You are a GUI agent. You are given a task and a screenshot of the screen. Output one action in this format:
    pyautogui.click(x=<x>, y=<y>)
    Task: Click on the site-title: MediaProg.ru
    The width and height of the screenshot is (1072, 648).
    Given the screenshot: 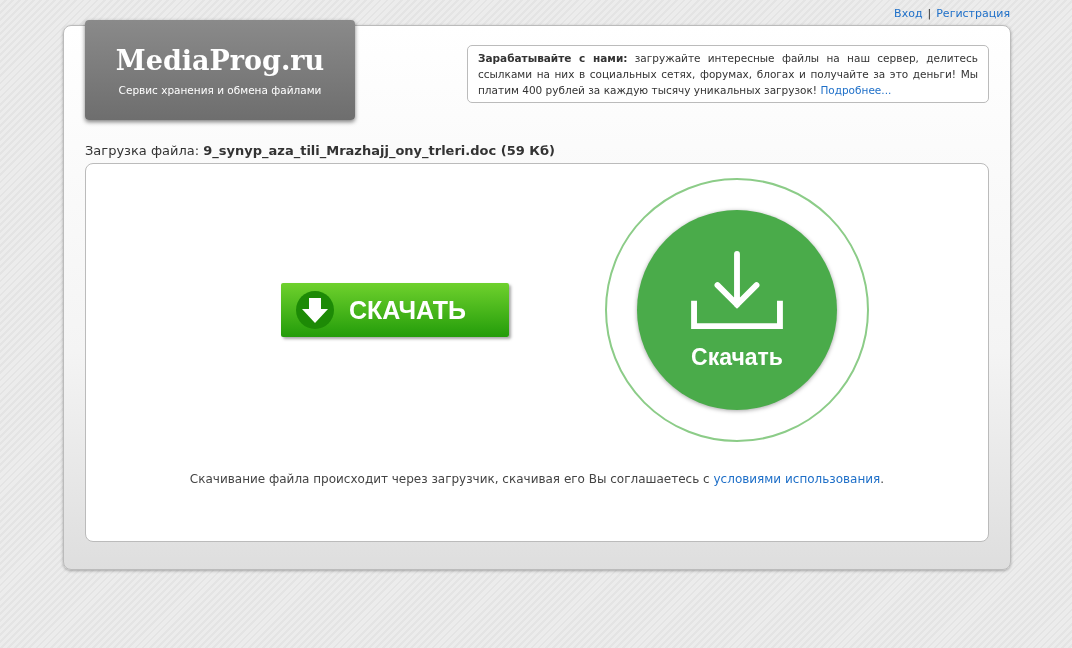 What is the action you would take?
    pyautogui.click(x=220, y=60)
    